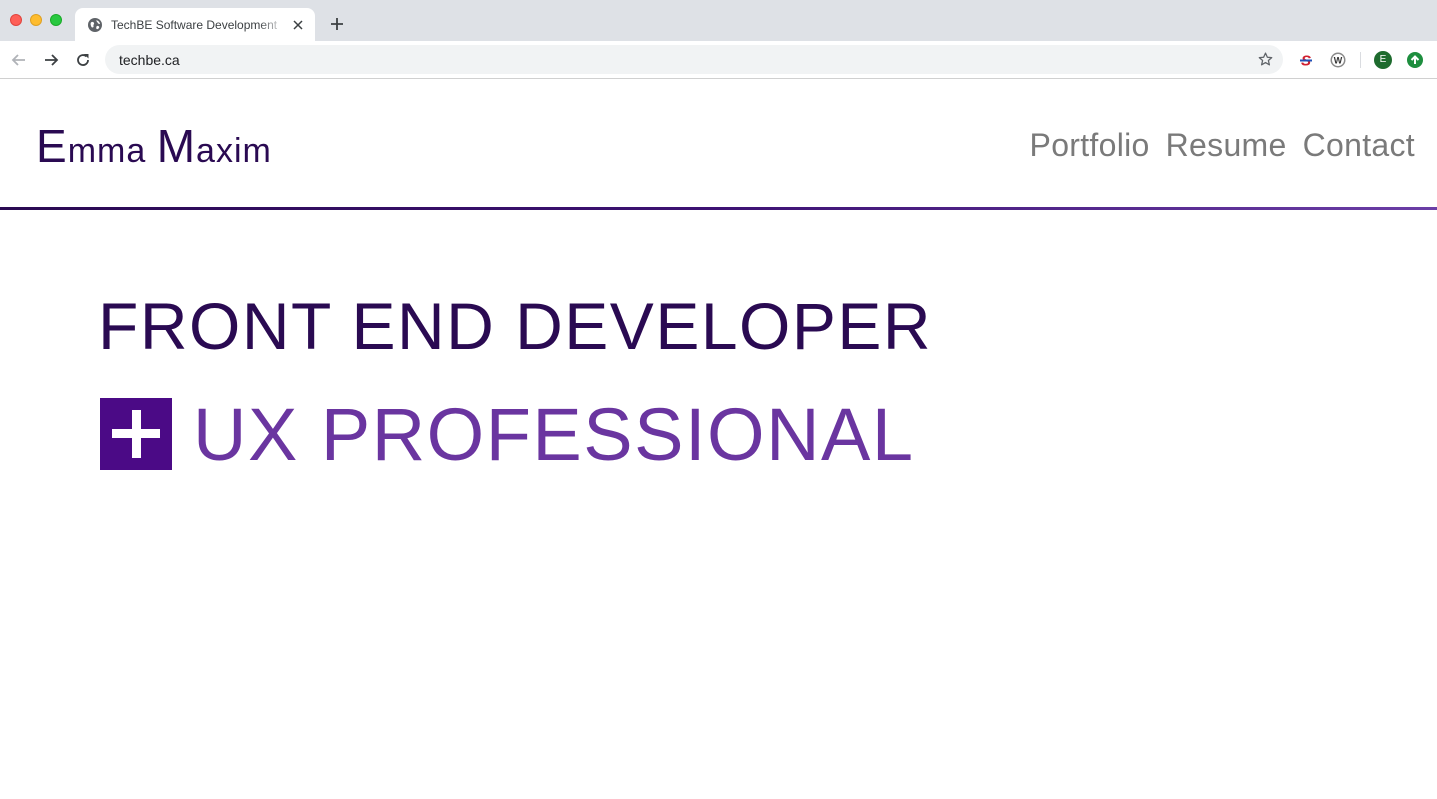 Image resolution: width=1437 pixels, height=799 pixels. I want to click on nav-link-portfolio: Portfolio, so click(1090, 145).